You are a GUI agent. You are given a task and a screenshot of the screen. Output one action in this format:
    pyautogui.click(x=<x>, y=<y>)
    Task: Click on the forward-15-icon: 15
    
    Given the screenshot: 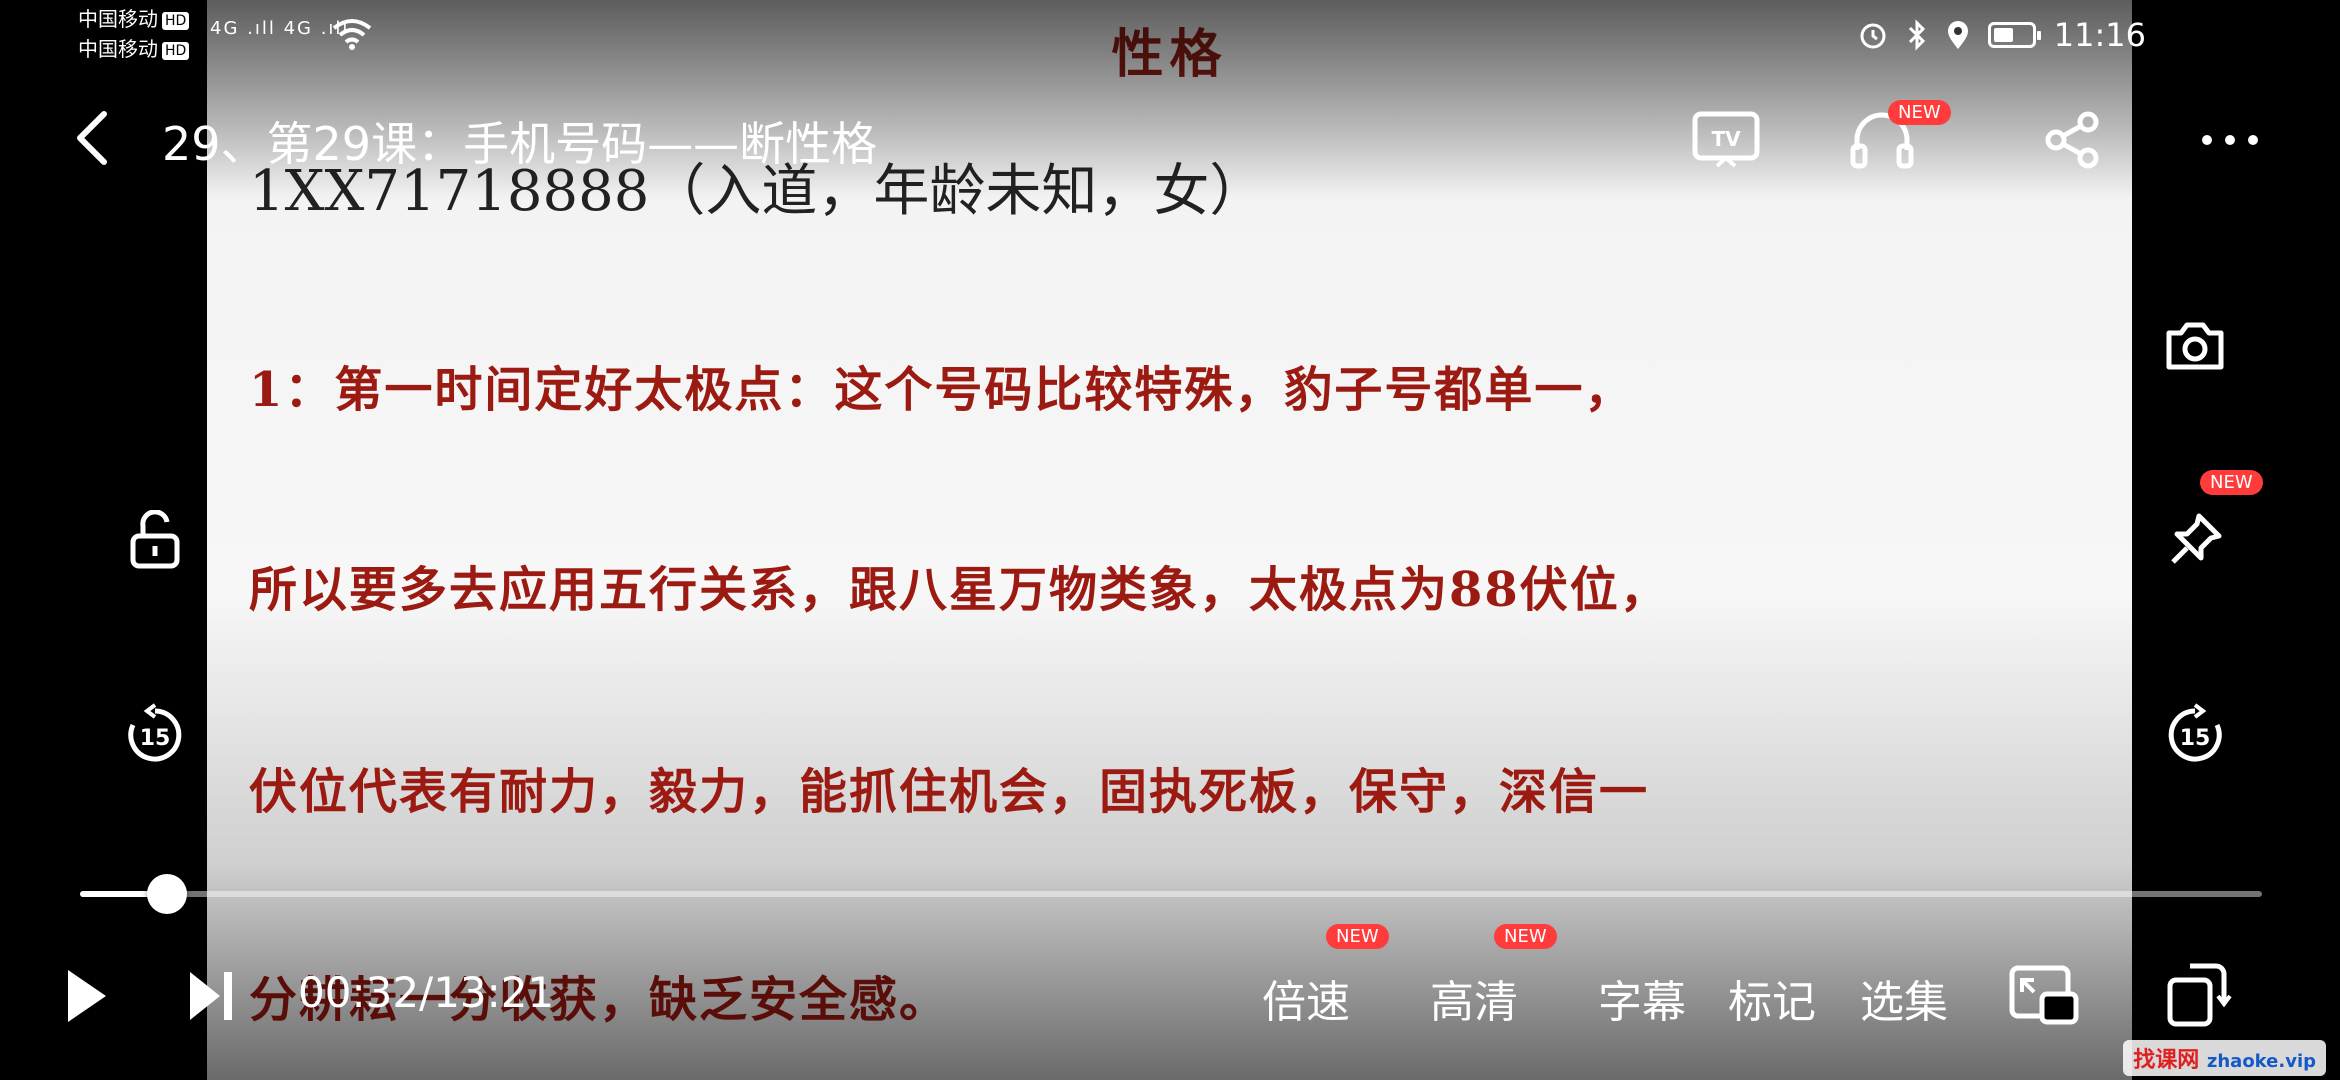 What is the action you would take?
    pyautogui.click(x=2195, y=732)
    